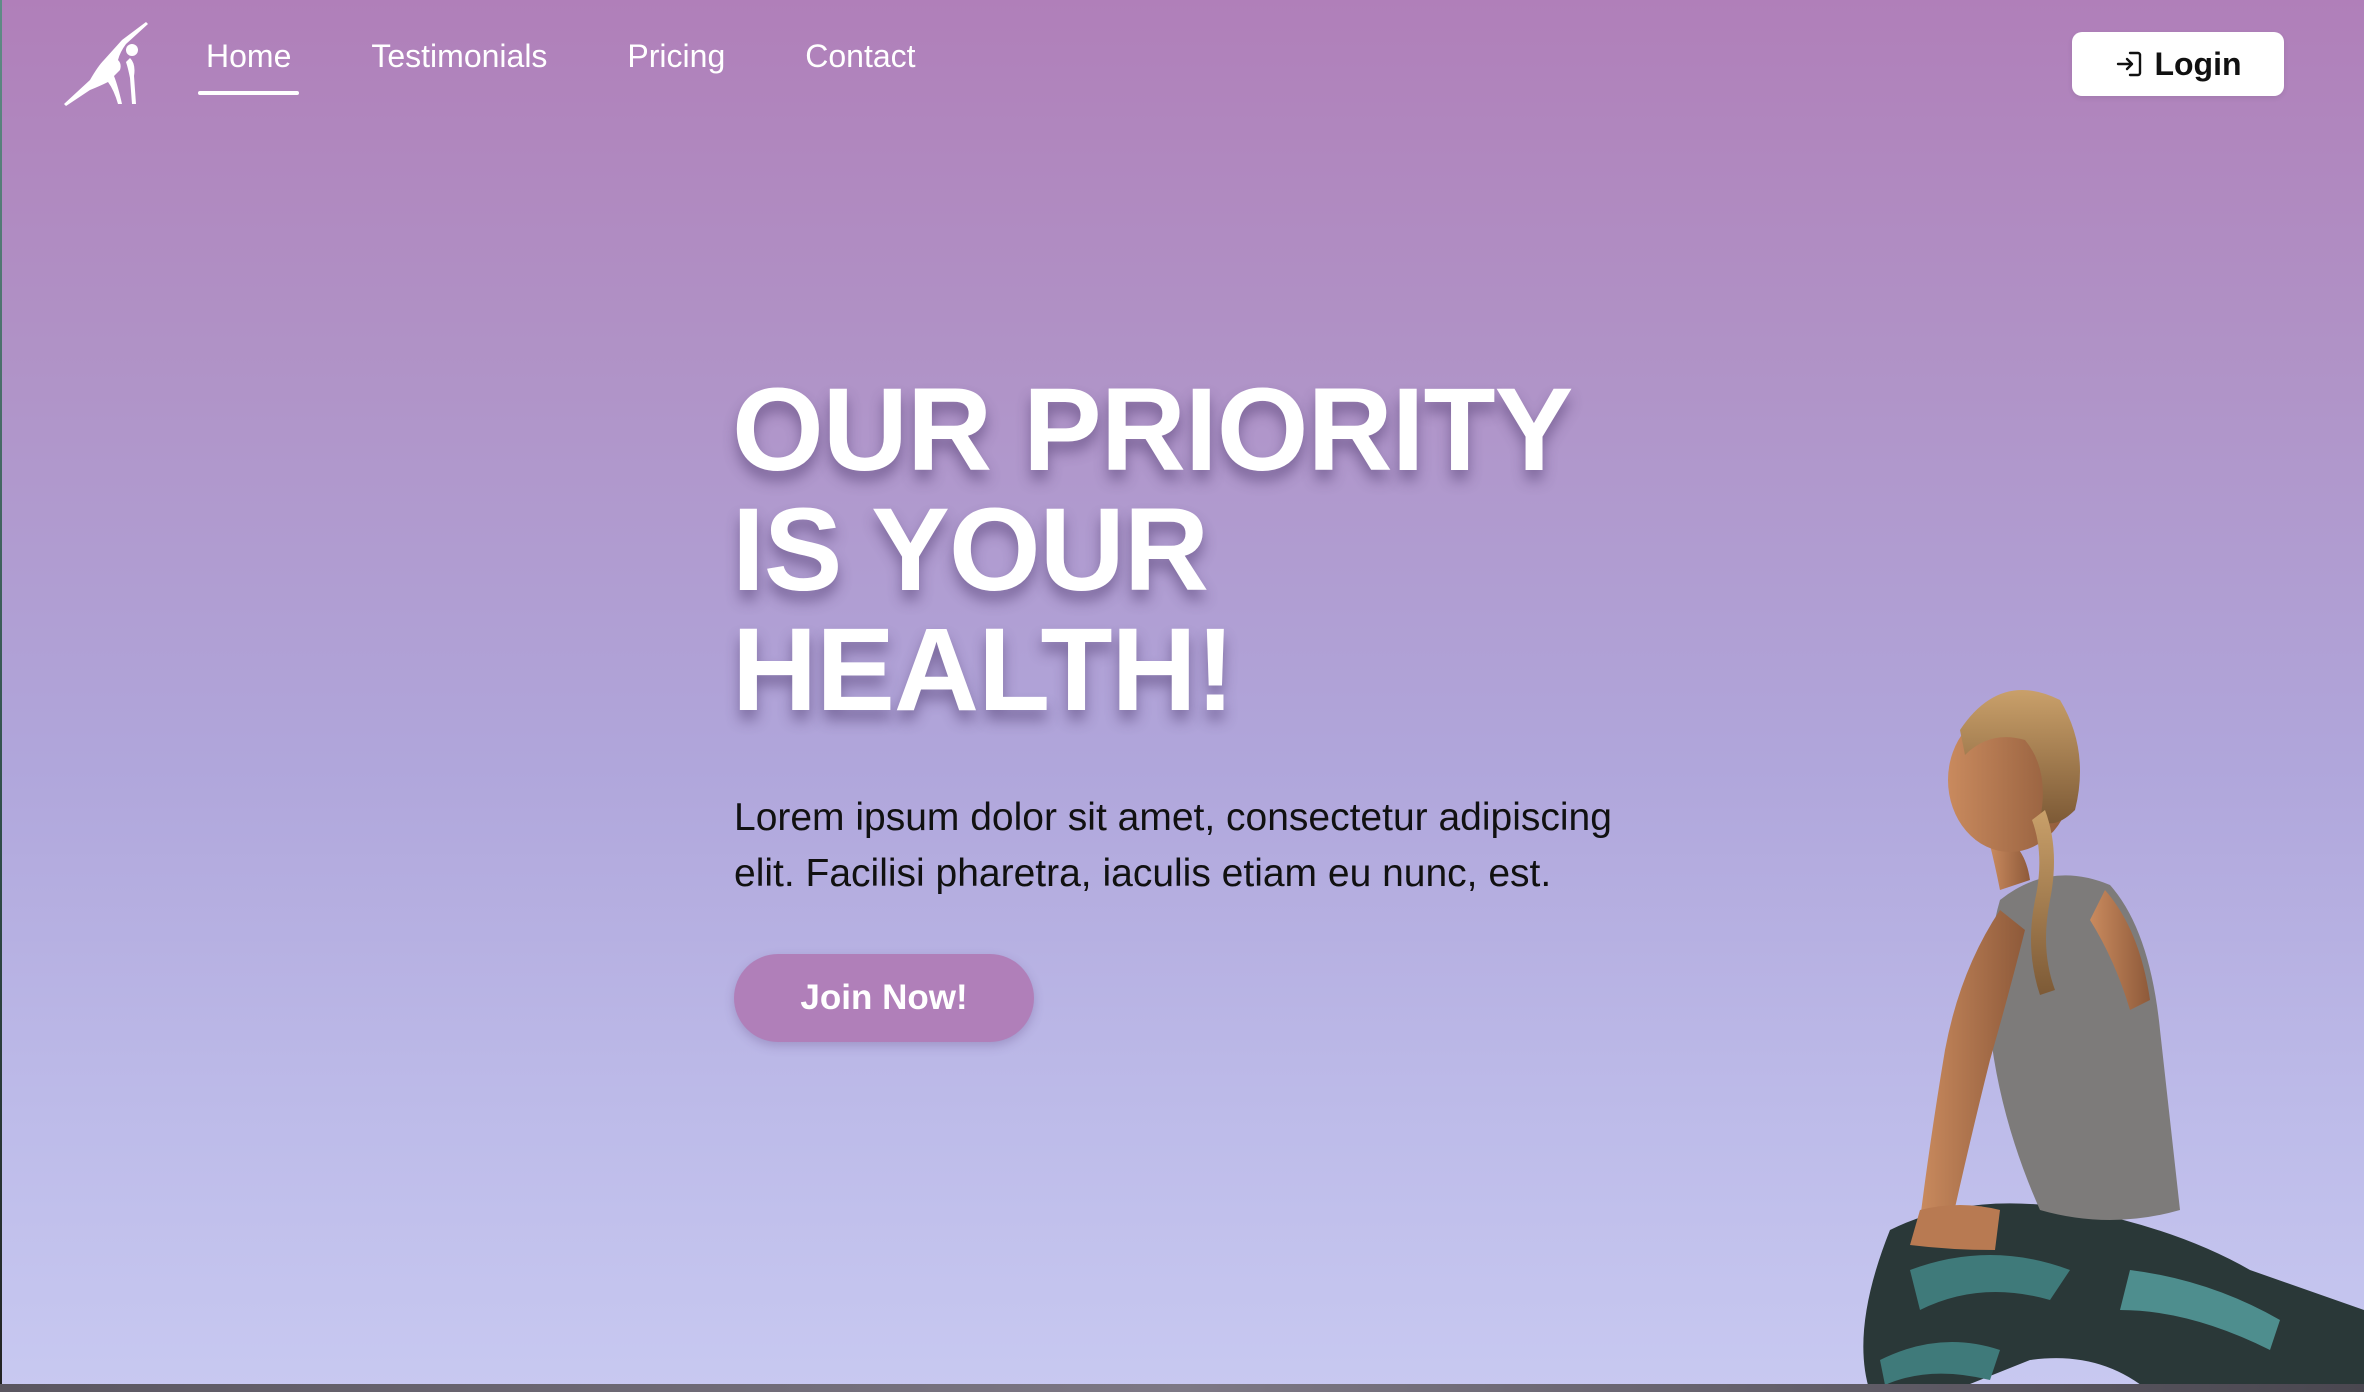 This screenshot has width=2364, height=1392. I want to click on nav-pricing: Pricing, so click(676, 60).